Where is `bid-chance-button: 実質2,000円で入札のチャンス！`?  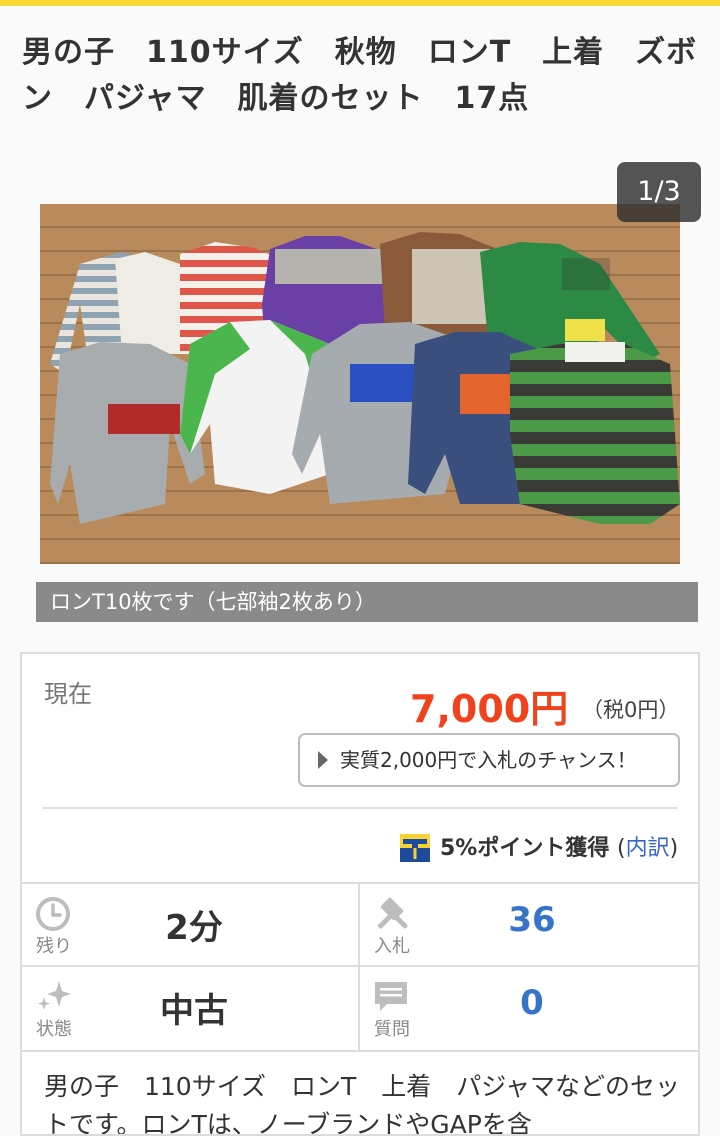 bid-chance-button: 実質2,000円で入札のチャンス！ is located at coordinates (489, 760).